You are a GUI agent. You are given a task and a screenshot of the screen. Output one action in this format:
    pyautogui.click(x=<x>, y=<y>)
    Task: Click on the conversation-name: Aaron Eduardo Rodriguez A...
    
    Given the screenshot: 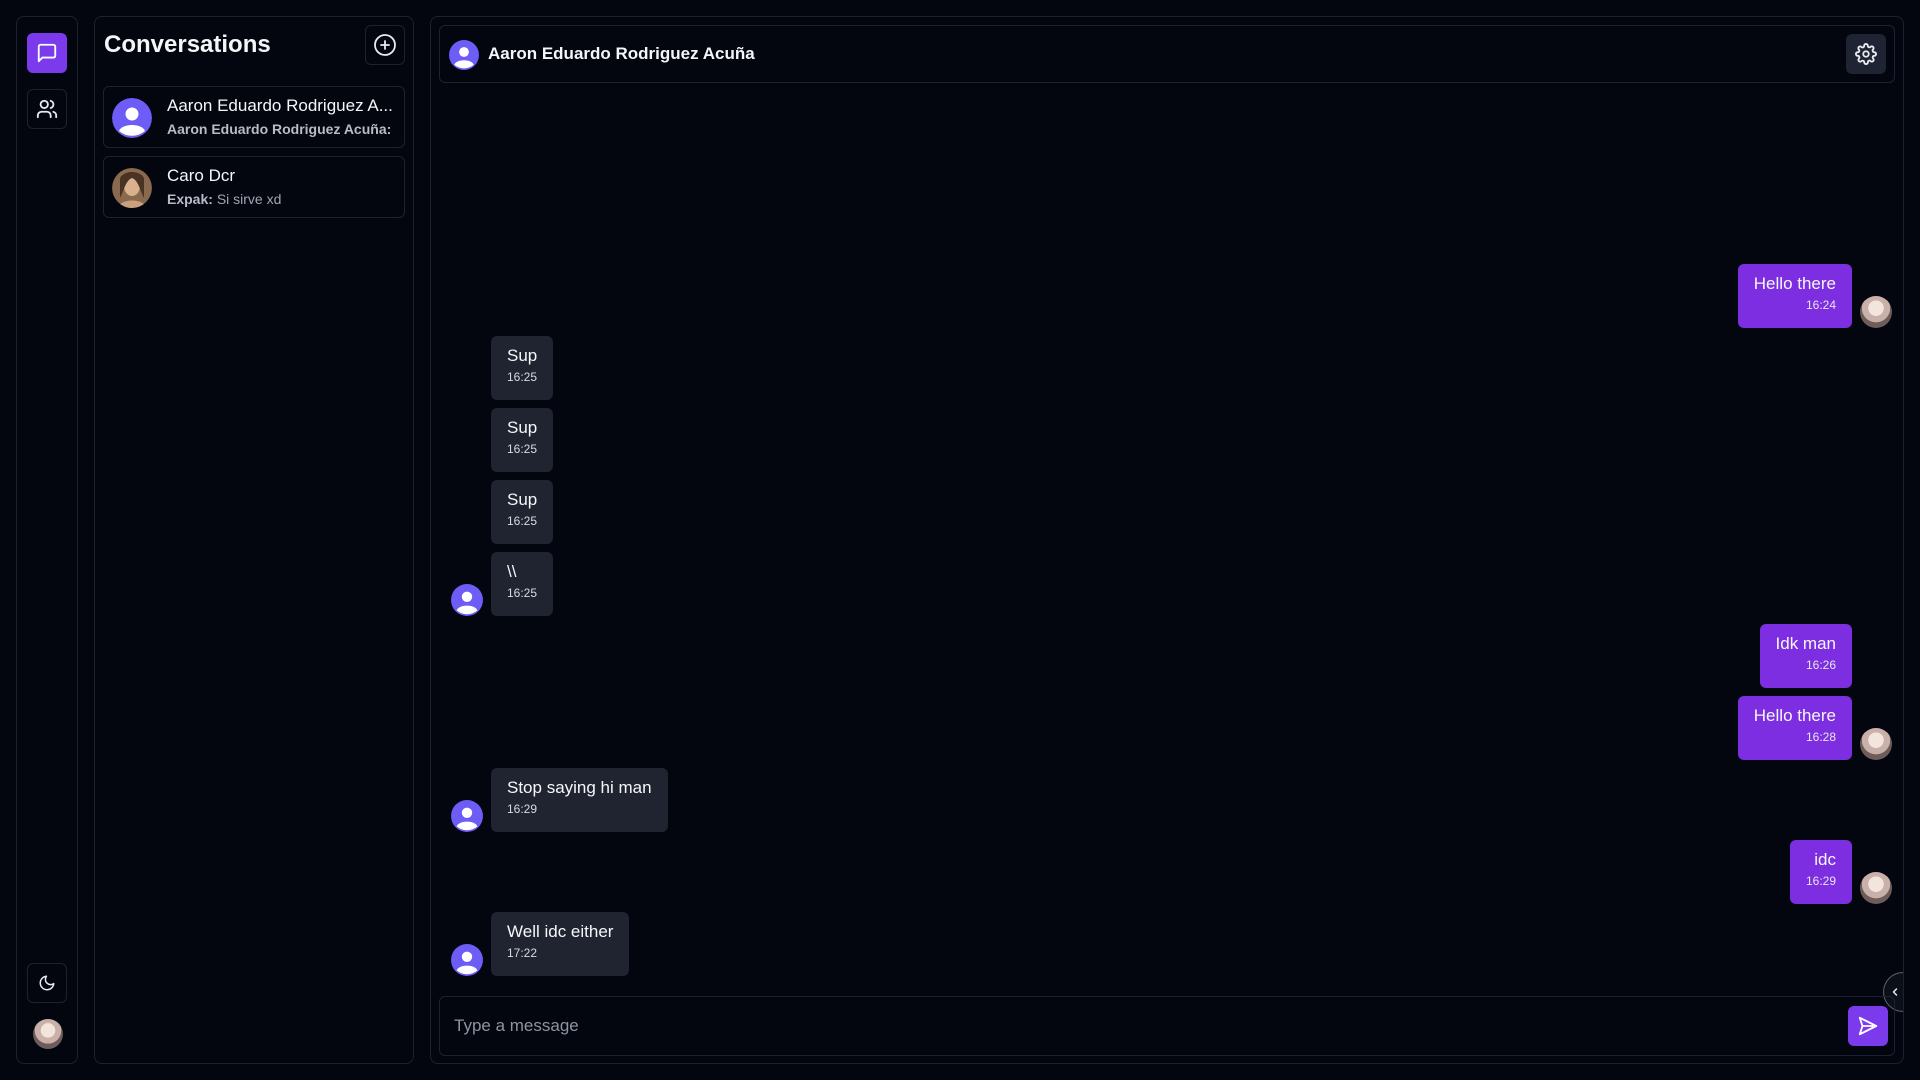 What is the action you would take?
    pyautogui.click(x=280, y=105)
    